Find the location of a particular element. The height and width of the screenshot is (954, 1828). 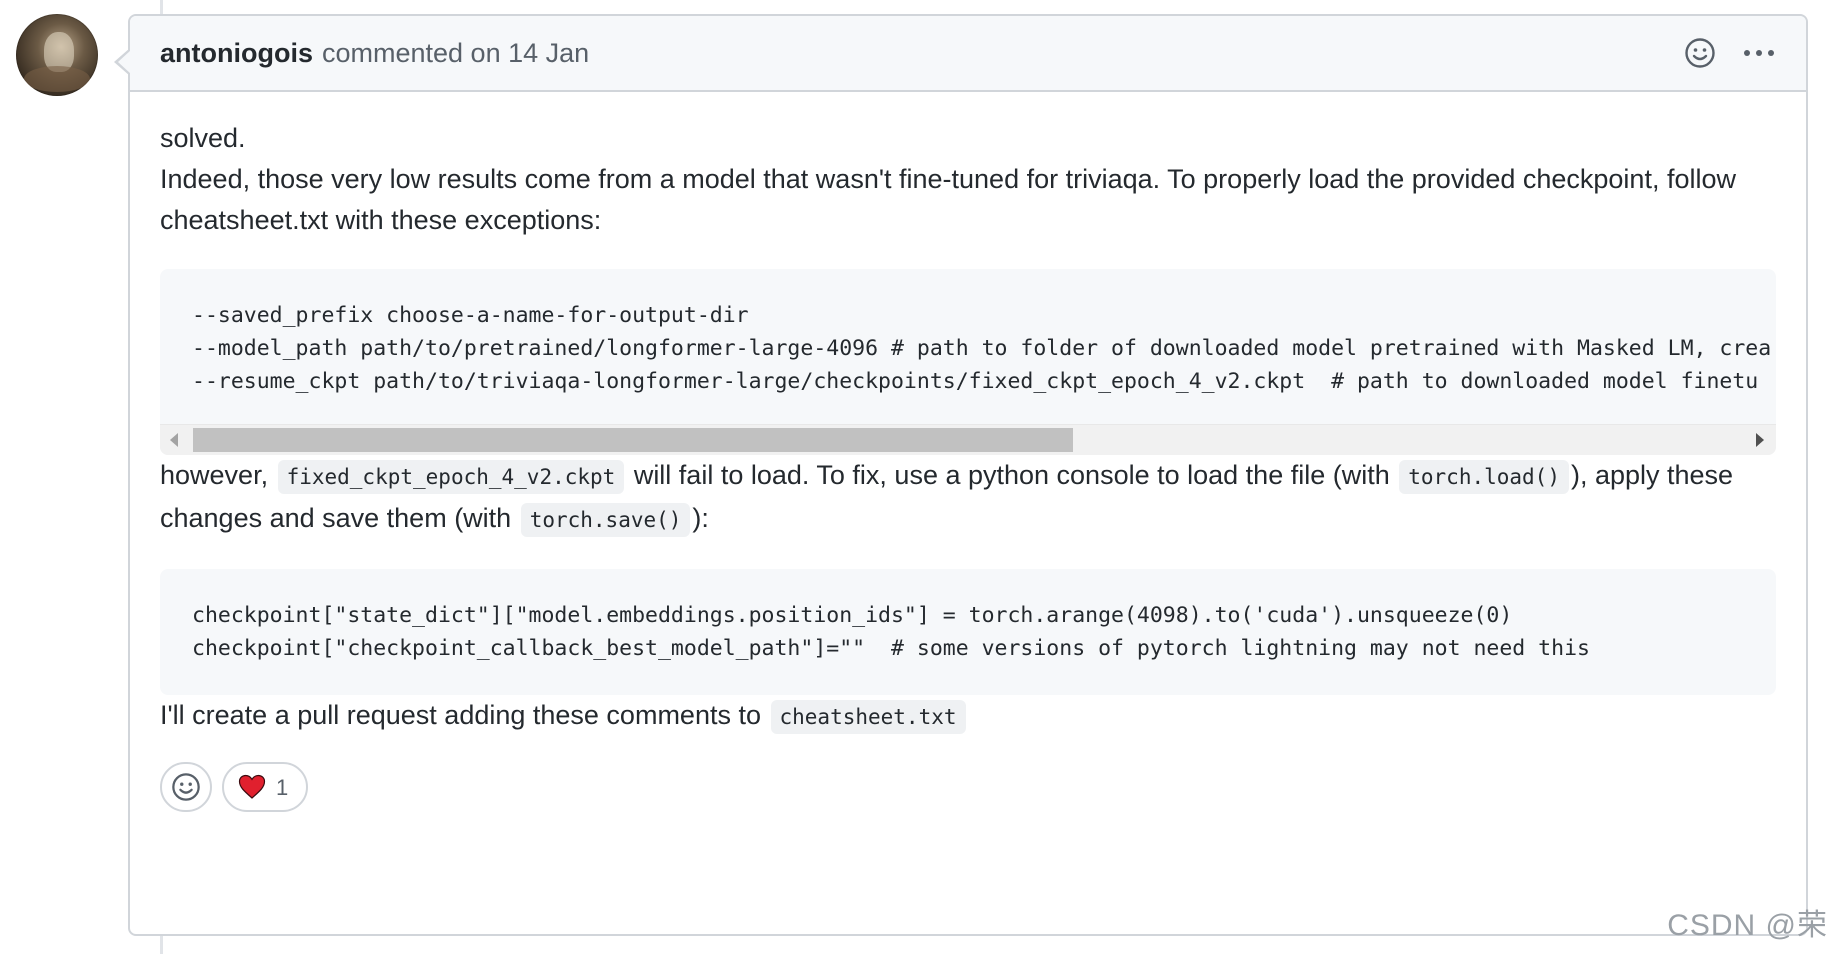

scroll-right-icon is located at coordinates (1760, 440).